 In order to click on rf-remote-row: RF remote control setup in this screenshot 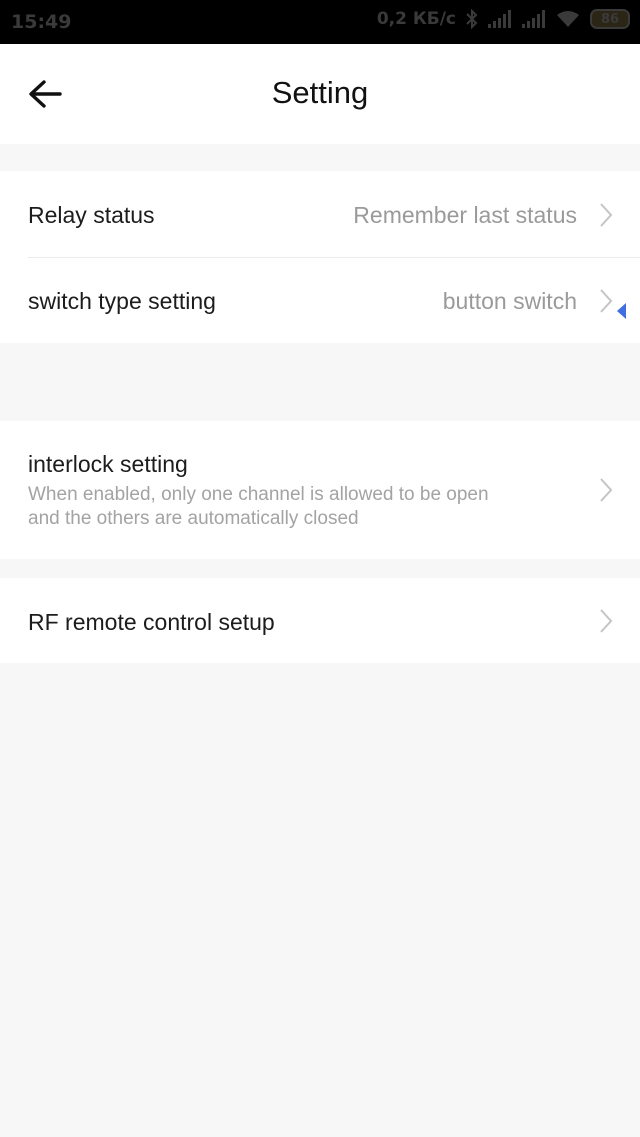, I will do `click(320, 620)`.